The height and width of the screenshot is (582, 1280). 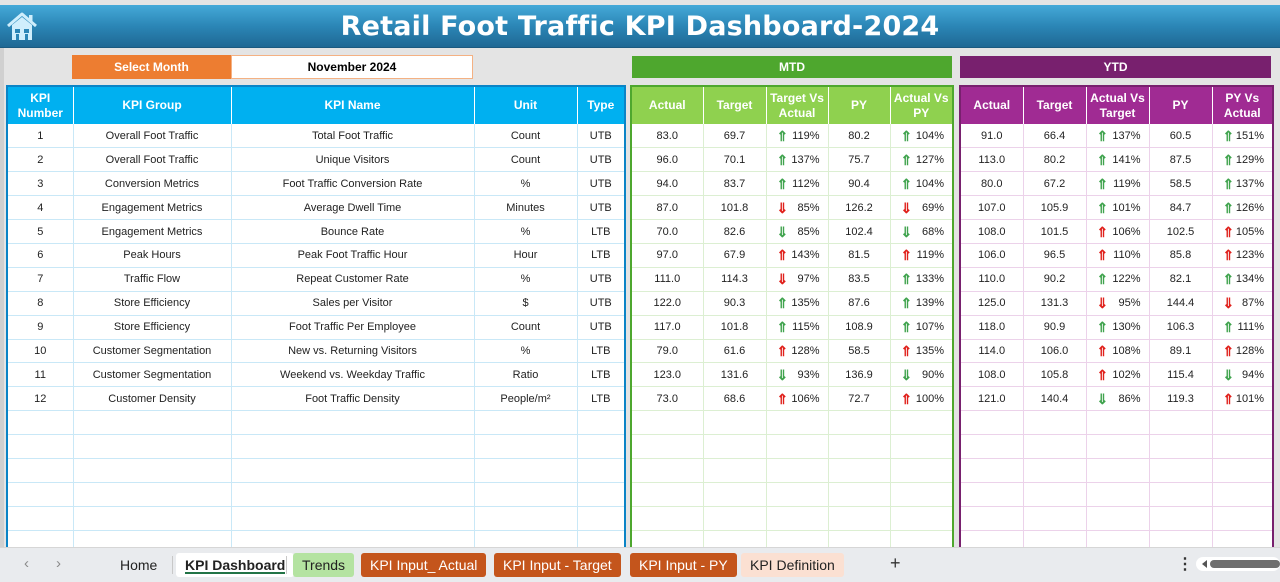 I want to click on sheet-tab: Trends, so click(x=324, y=565).